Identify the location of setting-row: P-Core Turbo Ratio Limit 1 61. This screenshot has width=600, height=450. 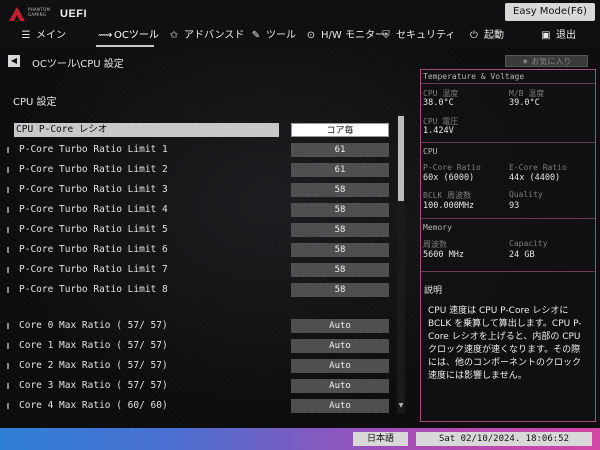
(201, 150).